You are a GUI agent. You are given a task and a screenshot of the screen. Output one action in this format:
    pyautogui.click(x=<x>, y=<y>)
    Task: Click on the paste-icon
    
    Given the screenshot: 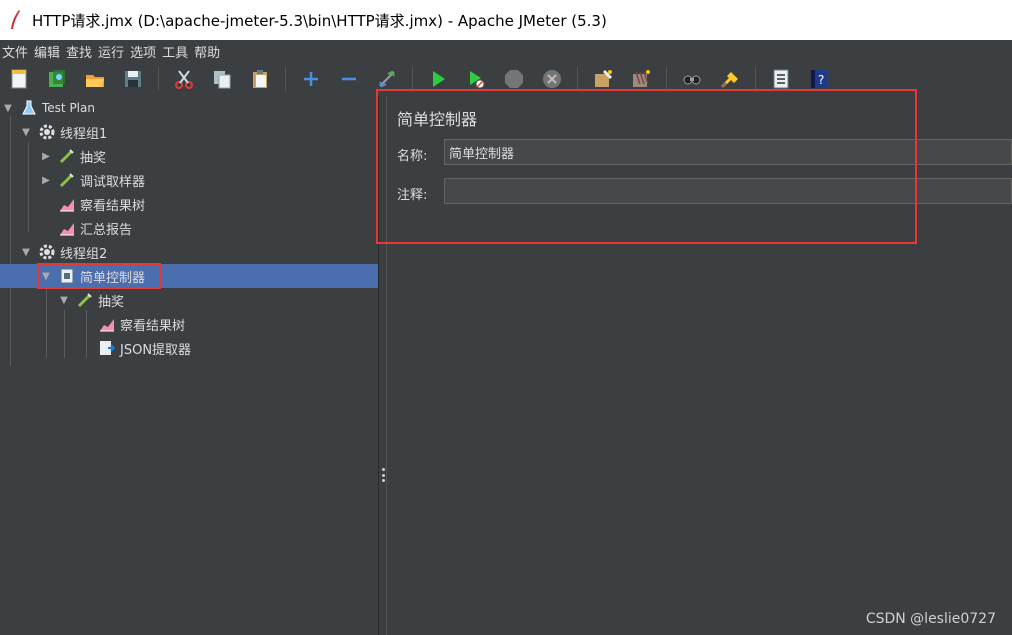 What is the action you would take?
    pyautogui.click(x=260, y=79)
    